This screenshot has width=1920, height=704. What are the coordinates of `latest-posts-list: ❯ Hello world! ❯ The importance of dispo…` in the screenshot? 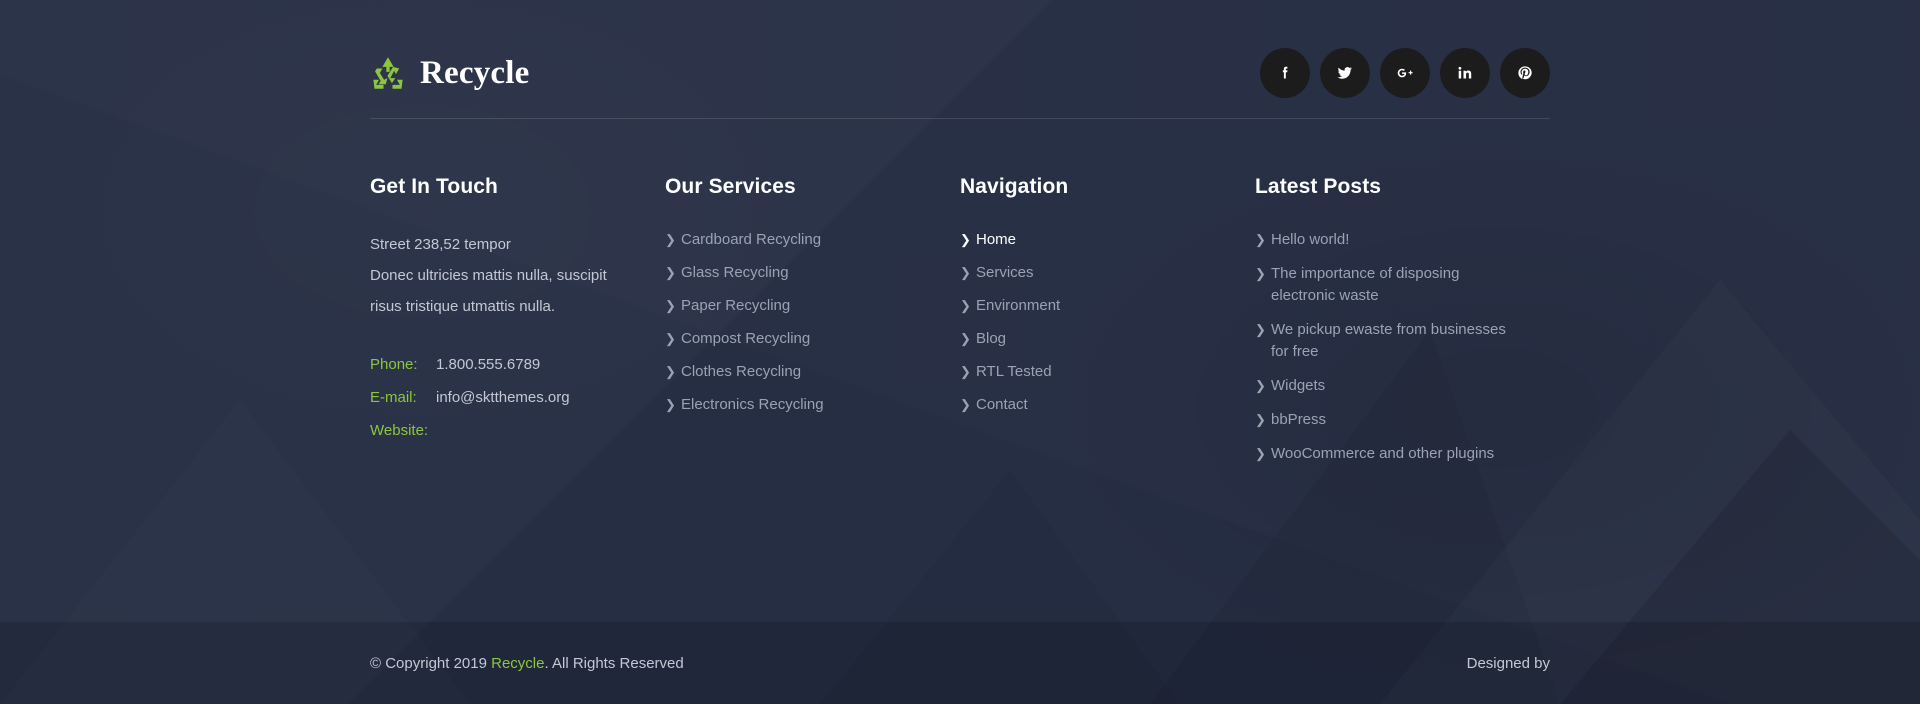 It's located at (1387, 347).